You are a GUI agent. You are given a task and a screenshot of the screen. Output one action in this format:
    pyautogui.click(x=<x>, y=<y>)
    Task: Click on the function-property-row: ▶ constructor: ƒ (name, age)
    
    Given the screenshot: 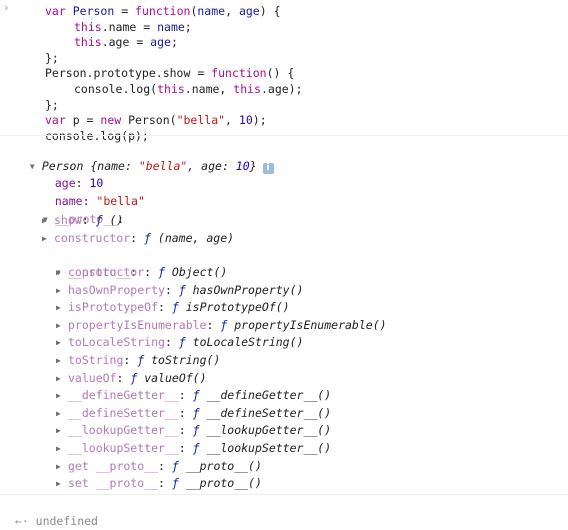 What is the action you would take?
    pyautogui.click(x=138, y=238)
    